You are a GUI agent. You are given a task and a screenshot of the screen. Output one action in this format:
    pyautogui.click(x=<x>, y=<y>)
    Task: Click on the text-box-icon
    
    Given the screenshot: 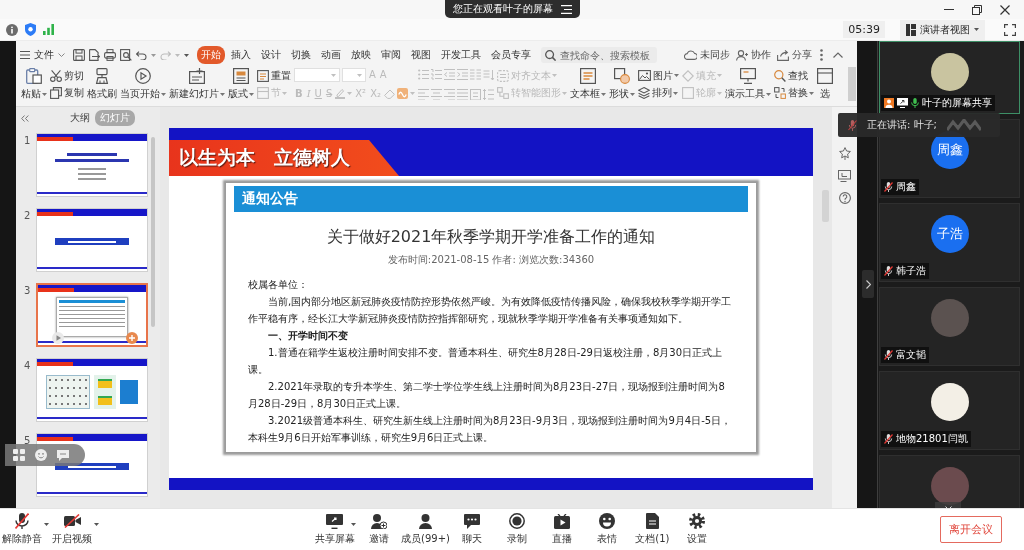 What is the action you would take?
    pyautogui.click(x=588, y=76)
    